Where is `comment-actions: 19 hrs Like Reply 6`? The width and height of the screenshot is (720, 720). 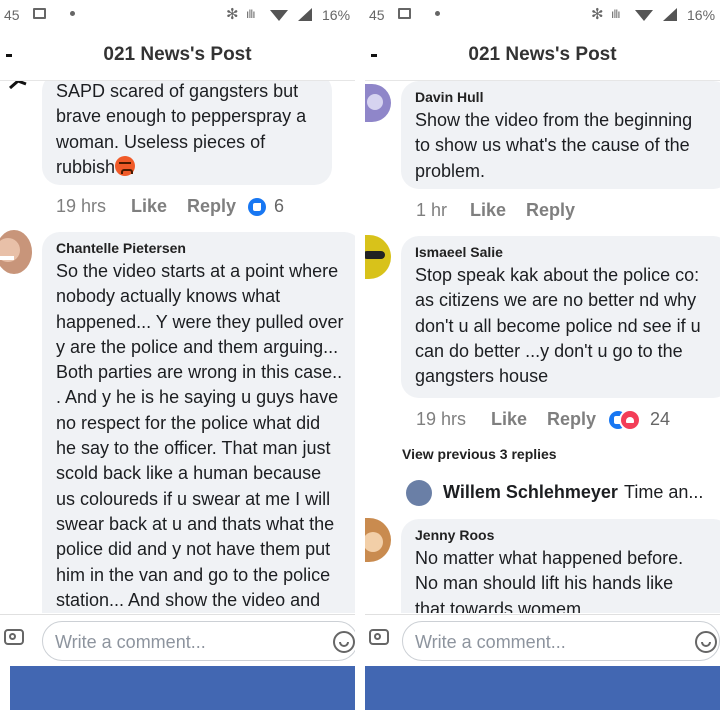
comment-actions: 19 hrs Like Reply 6 is located at coordinates (205, 208).